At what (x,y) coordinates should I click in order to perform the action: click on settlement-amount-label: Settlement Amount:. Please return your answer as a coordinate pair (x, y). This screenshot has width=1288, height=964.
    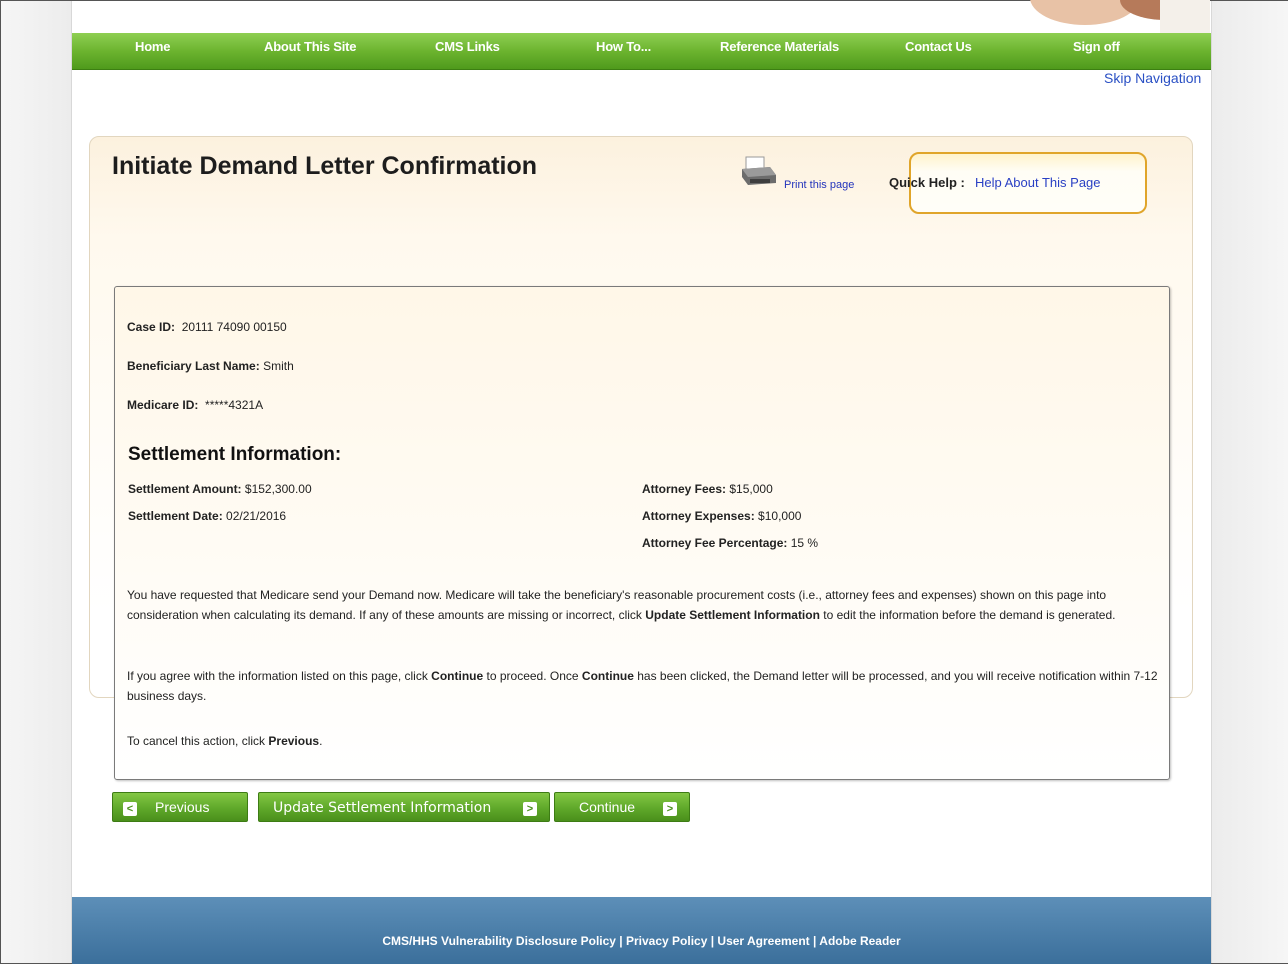
    Looking at the image, I should click on (185, 489).